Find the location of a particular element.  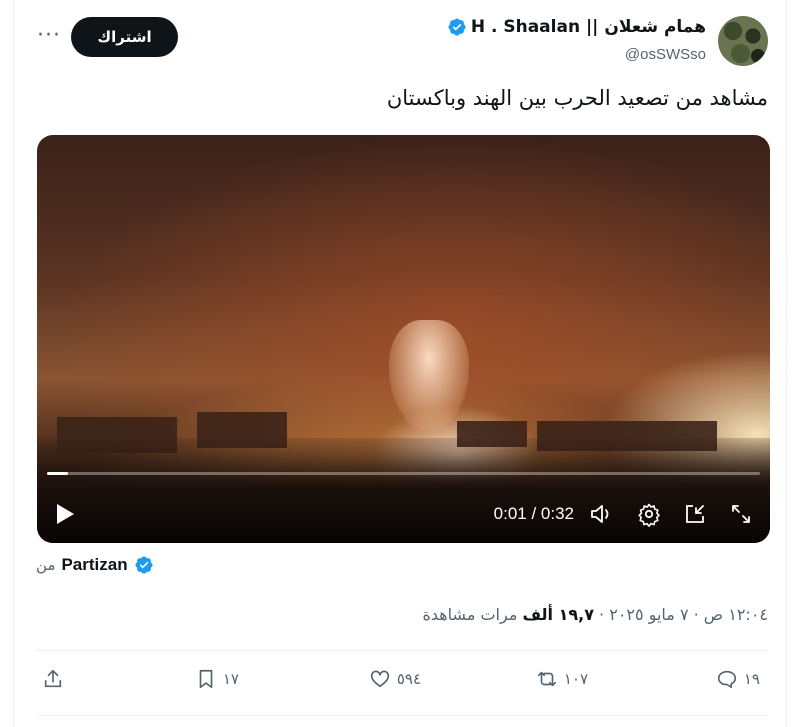

bookmark-button: ١٧ is located at coordinates (217, 679).